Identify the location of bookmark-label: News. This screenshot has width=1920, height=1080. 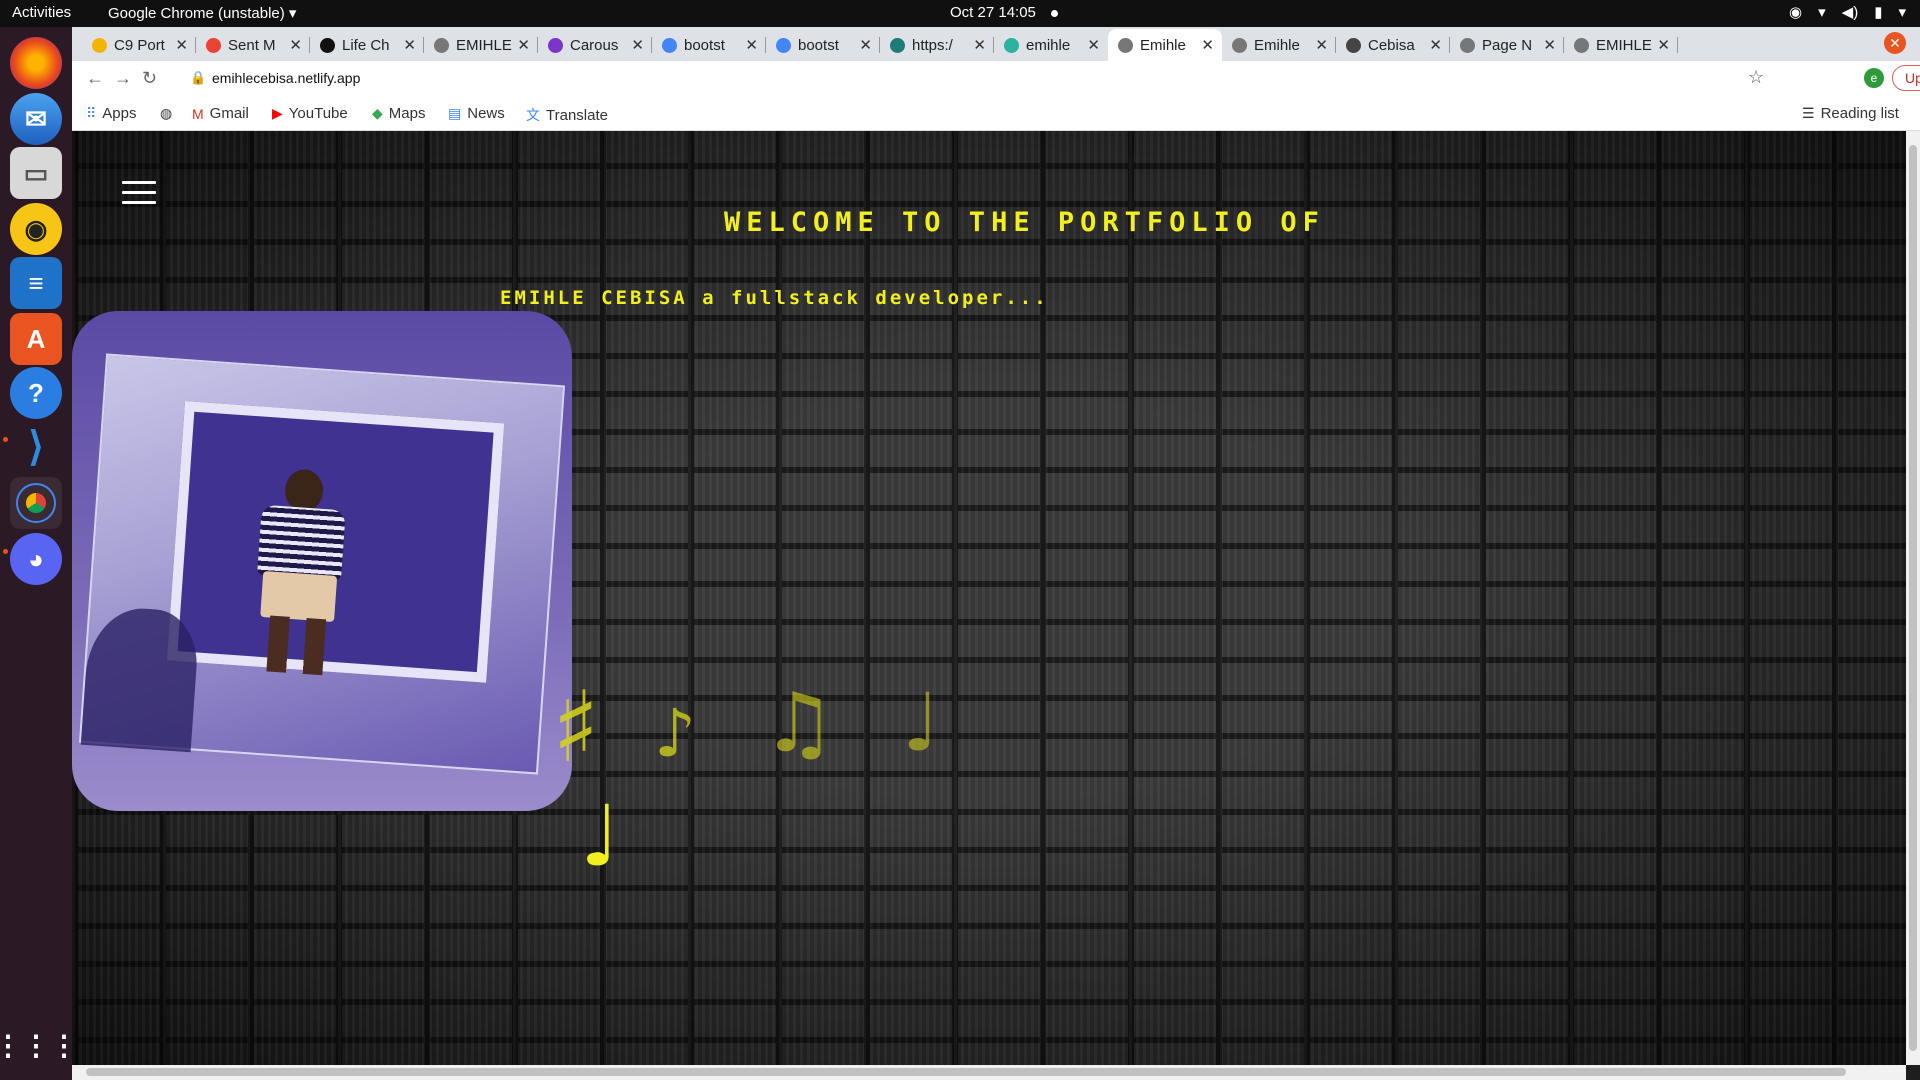
(486, 113).